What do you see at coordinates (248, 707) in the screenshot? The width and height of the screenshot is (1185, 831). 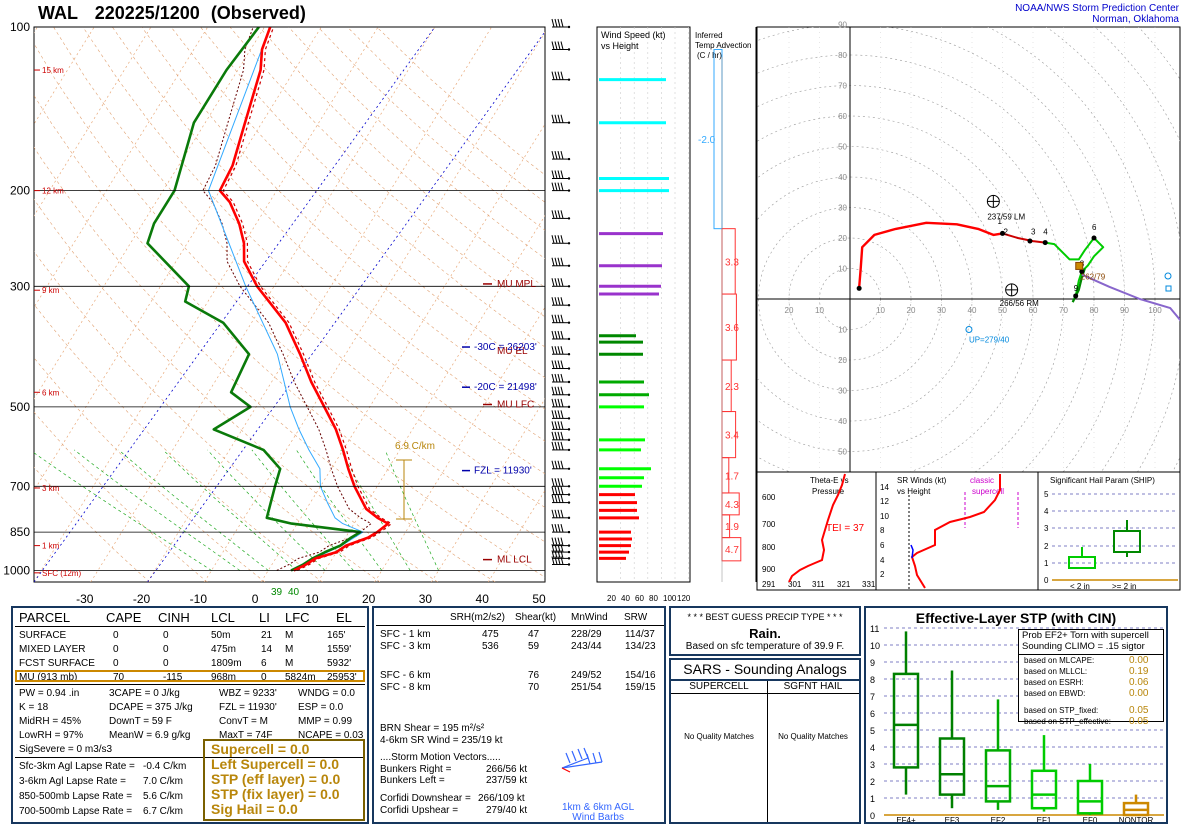 I see `idx-fzl: FZL = 11930'` at bounding box center [248, 707].